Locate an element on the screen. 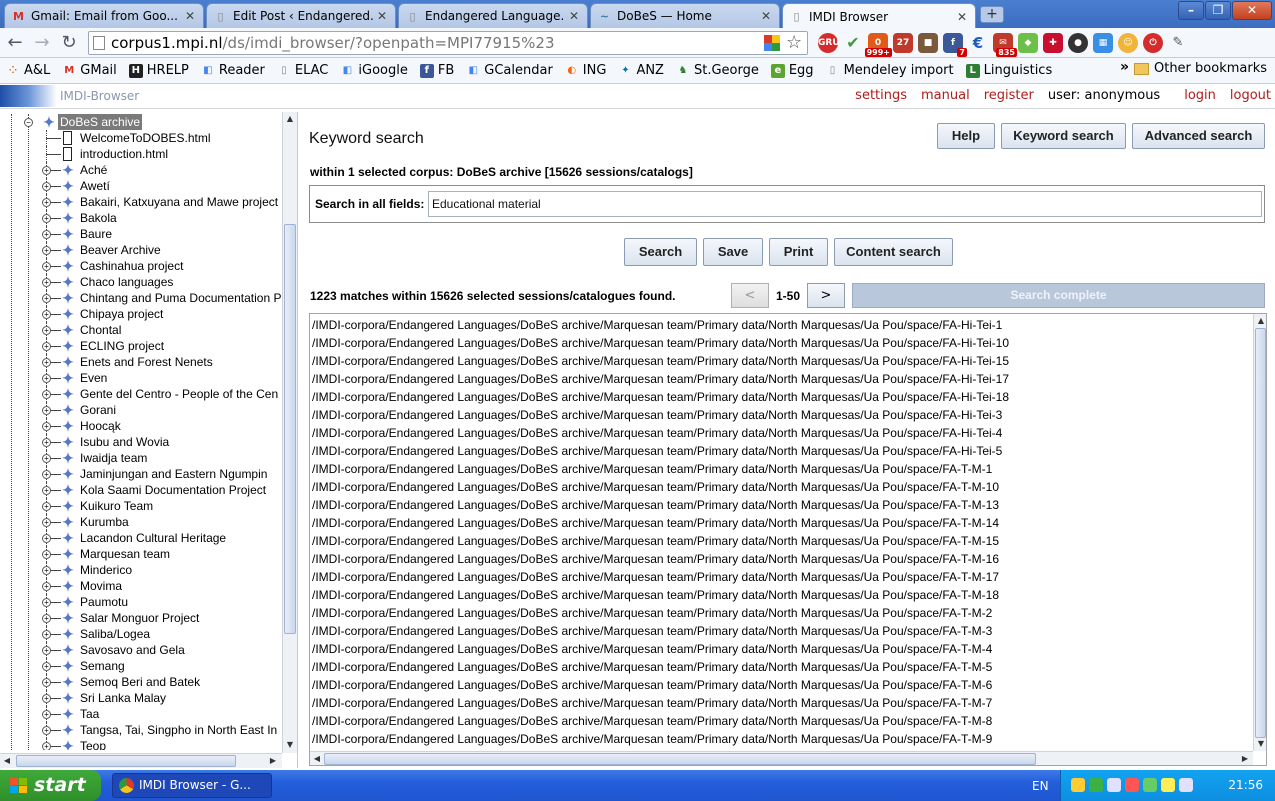 Image resolution: width=1275 pixels, height=801 pixels. circle-ext-icon: ● is located at coordinates (1078, 43).